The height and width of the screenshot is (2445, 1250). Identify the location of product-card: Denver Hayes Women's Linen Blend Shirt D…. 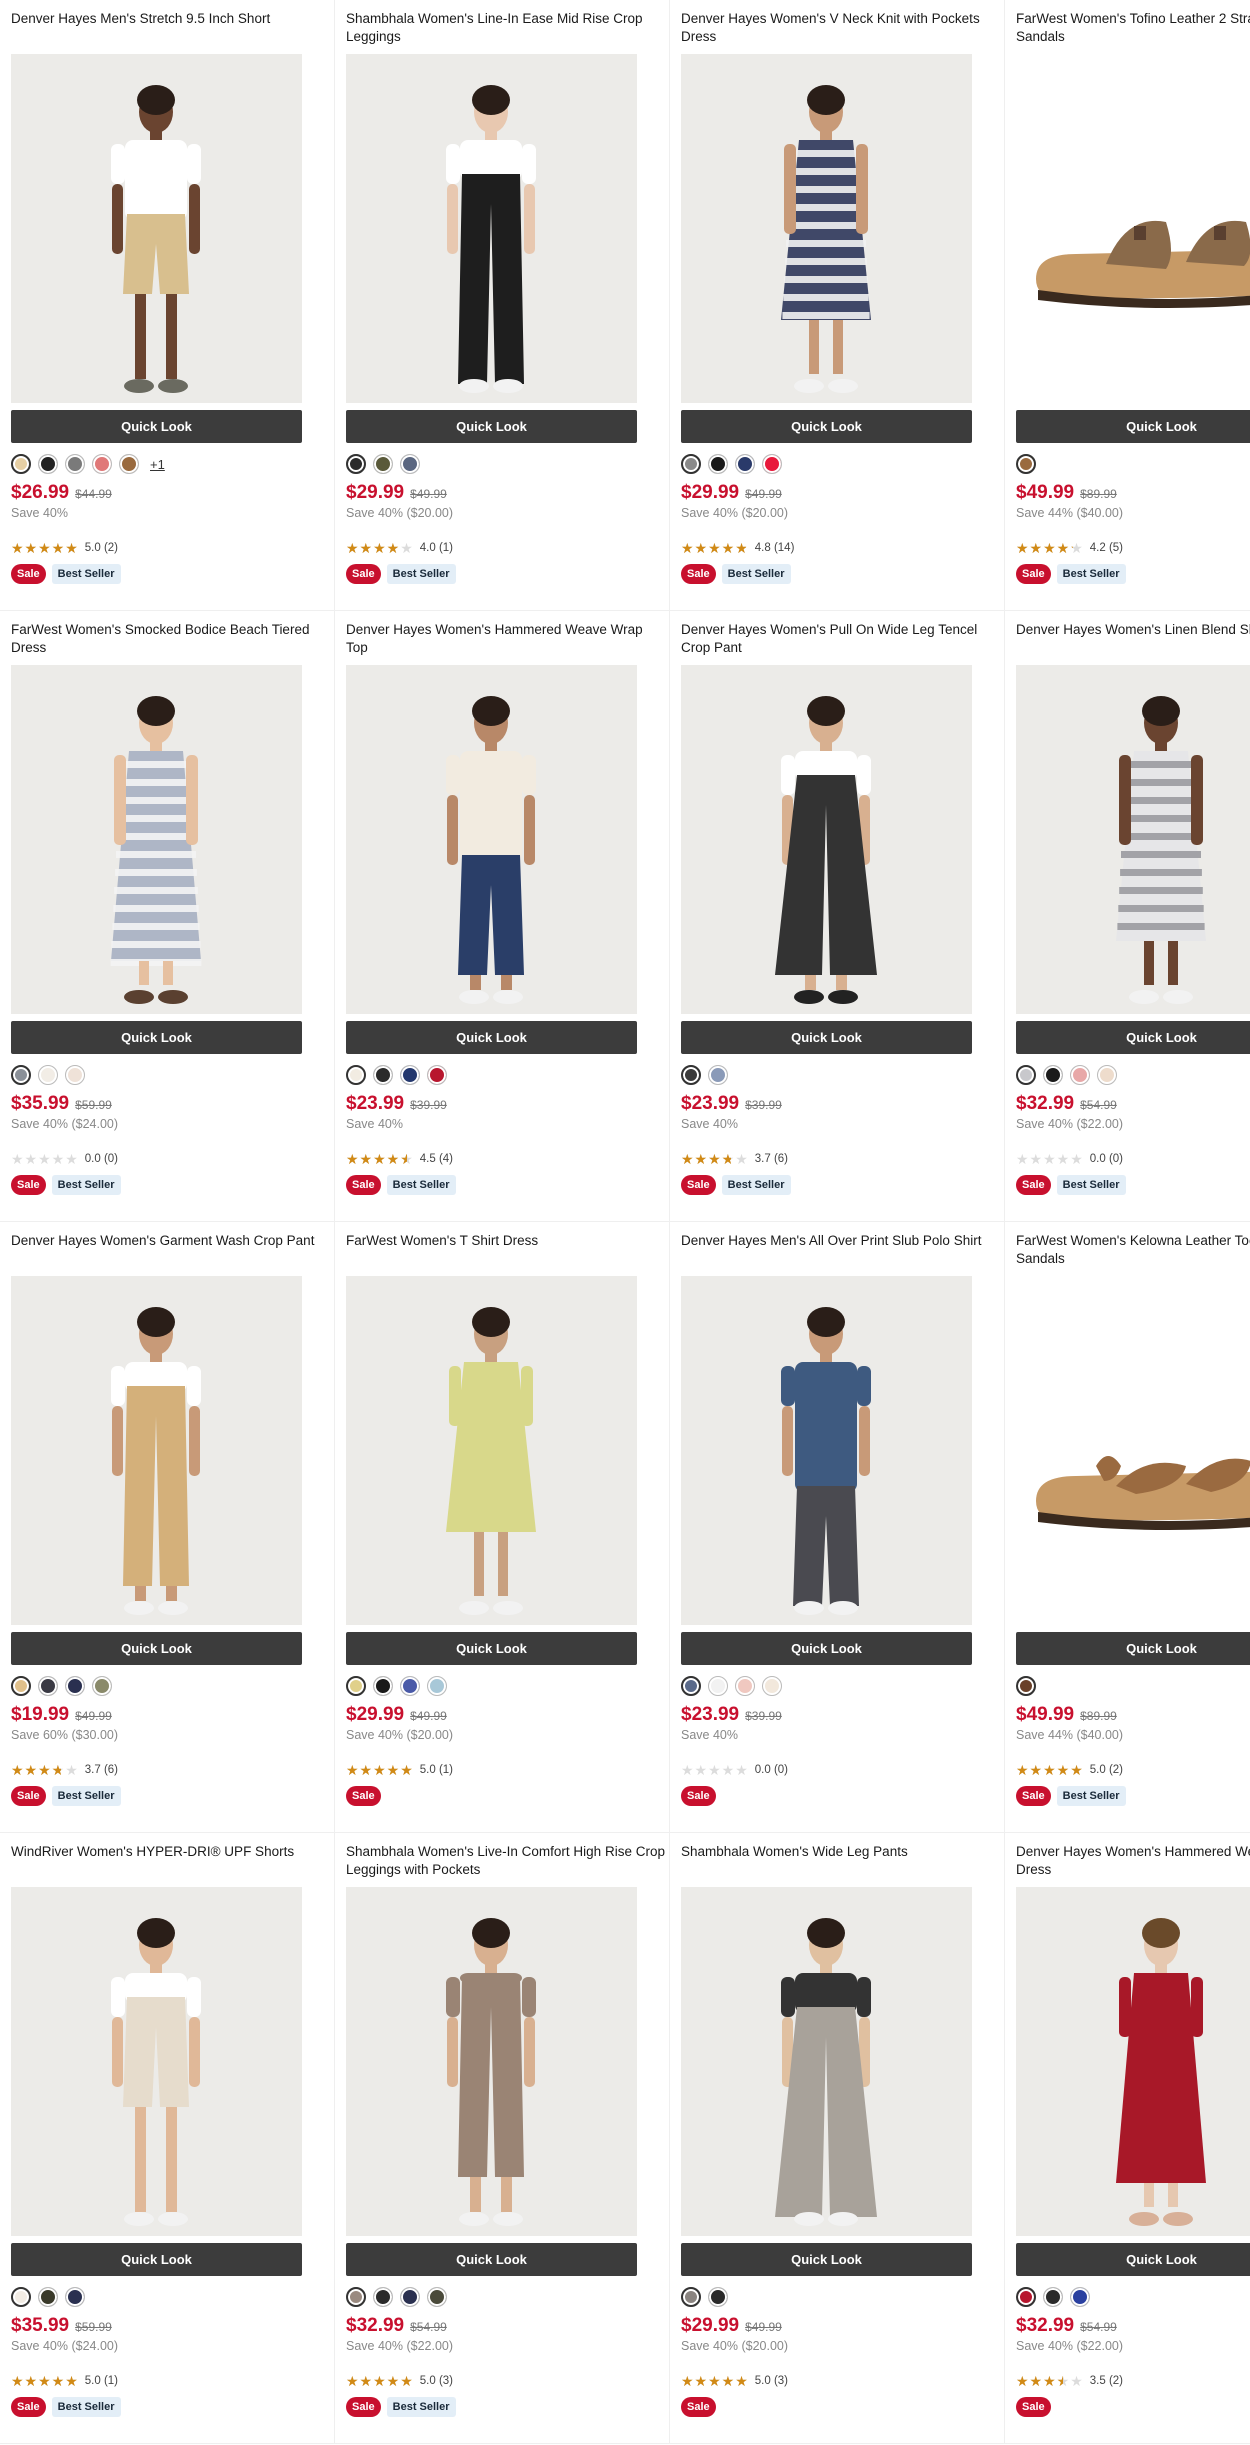
(1127, 916).